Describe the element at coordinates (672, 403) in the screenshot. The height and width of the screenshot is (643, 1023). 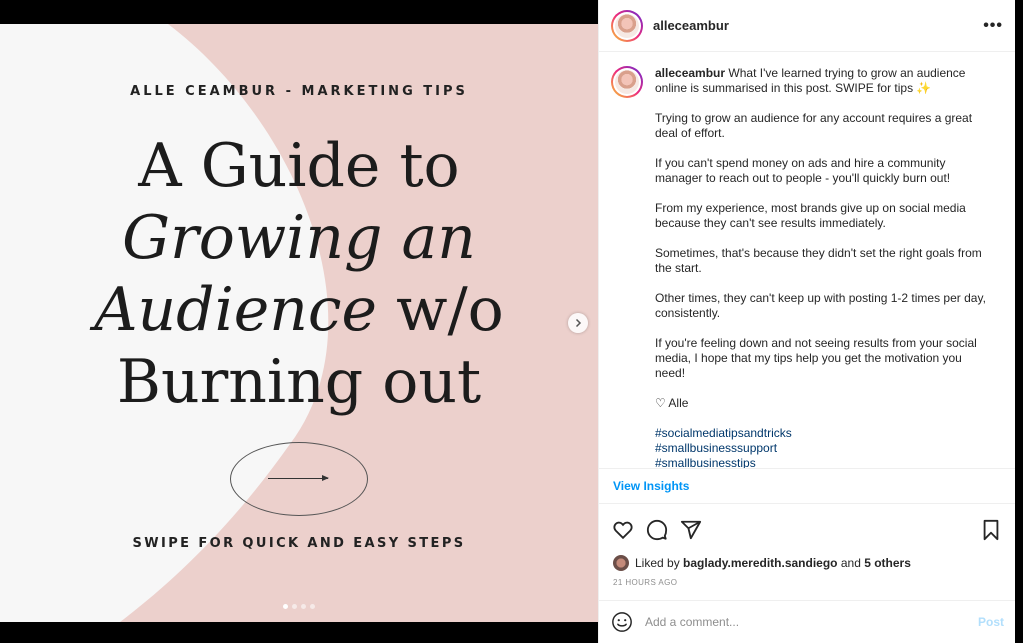
I see `caption-signoff: ♡ Alle` at that location.